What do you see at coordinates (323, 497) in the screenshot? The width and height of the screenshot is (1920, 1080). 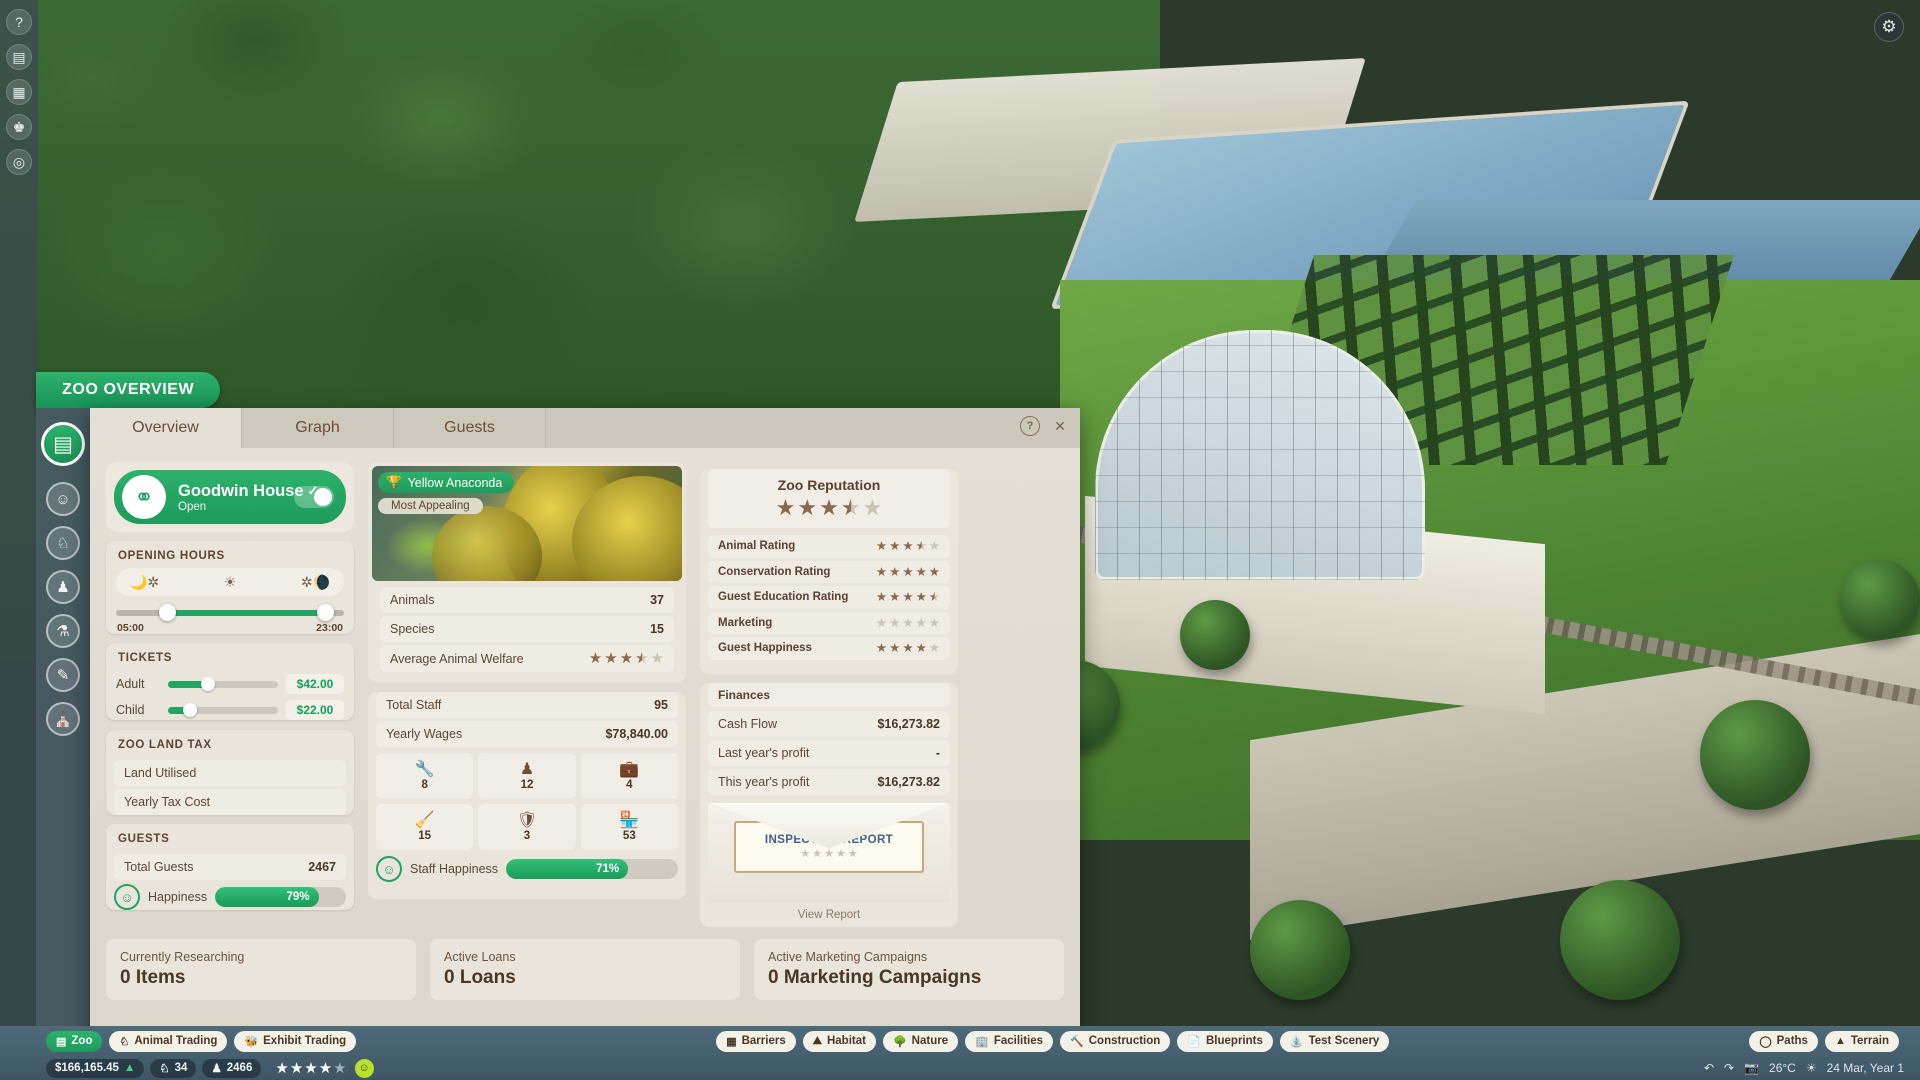 I see `toggle-knob` at bounding box center [323, 497].